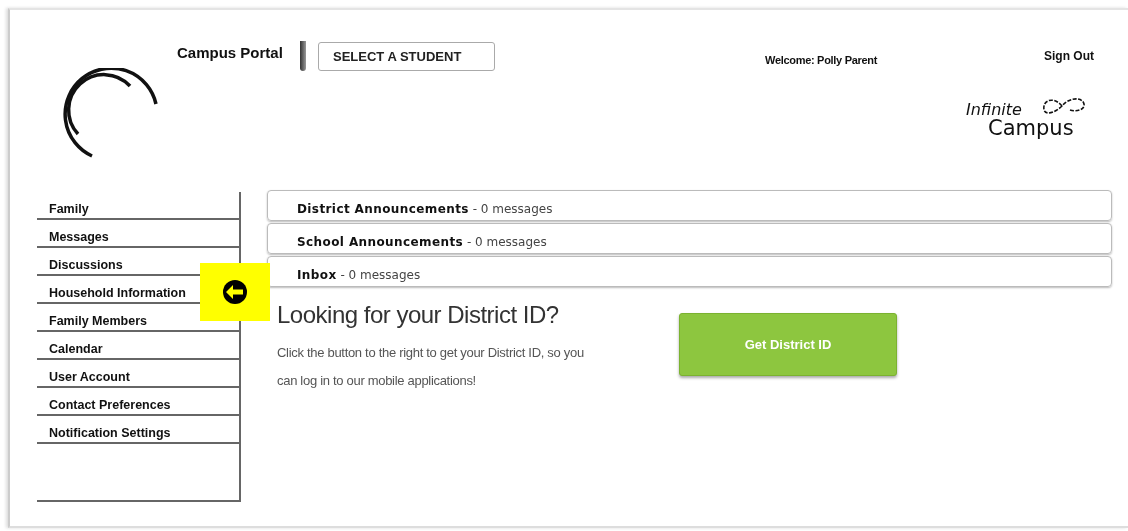 The image size is (1128, 531). What do you see at coordinates (117, 293) in the screenshot?
I see `sidebar-item: Household Information` at bounding box center [117, 293].